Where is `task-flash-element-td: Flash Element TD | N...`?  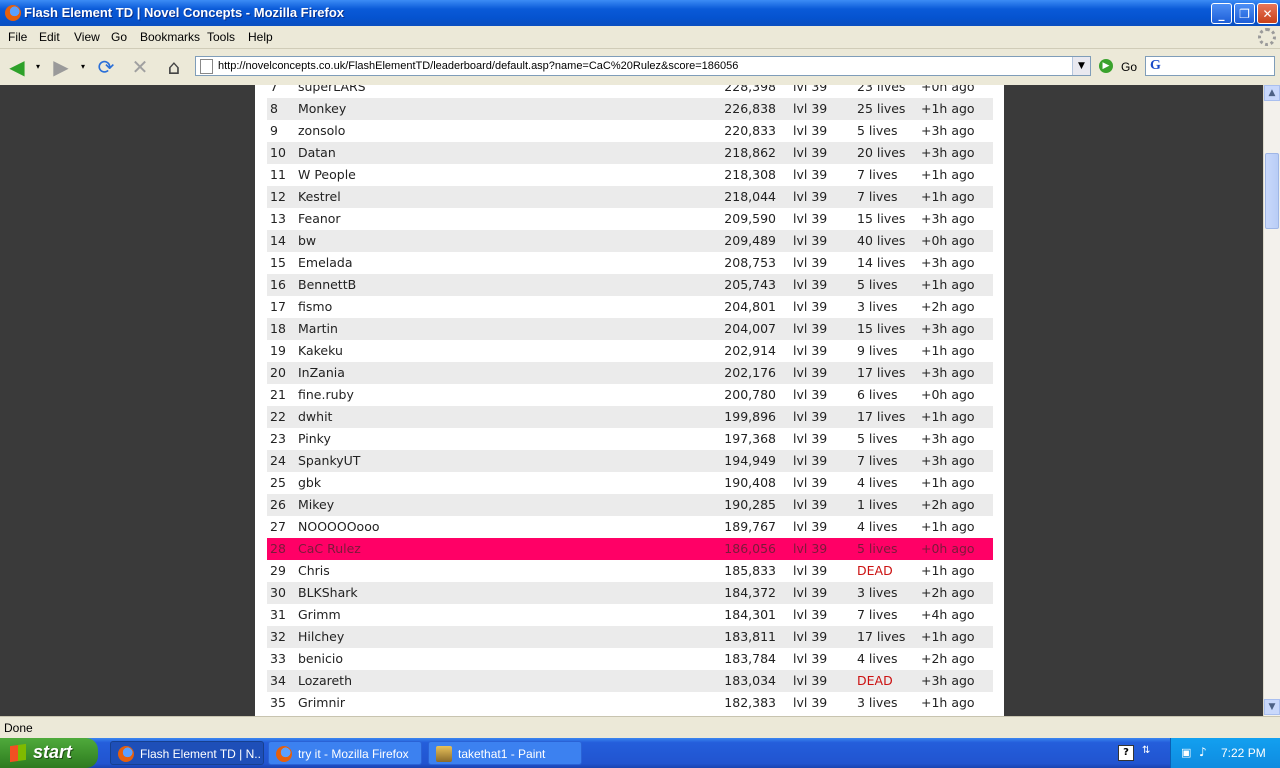 task-flash-element-td: Flash Element TD | N... is located at coordinates (187, 753).